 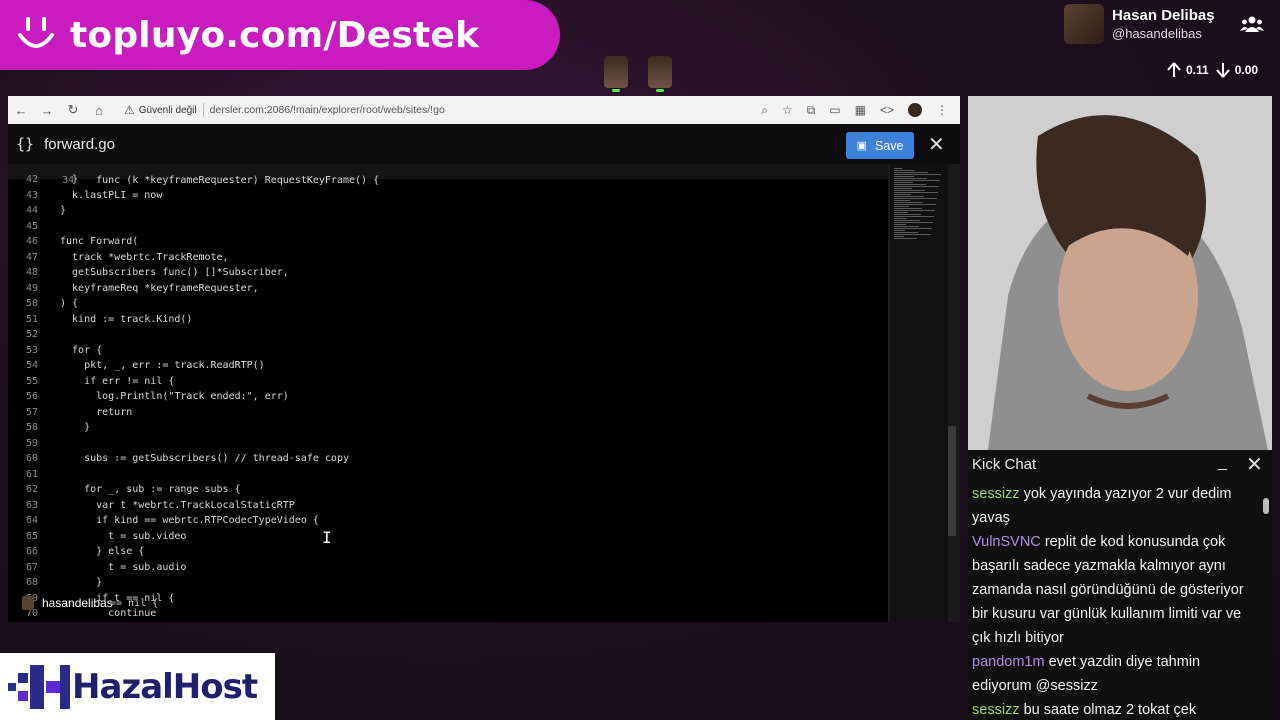 What do you see at coordinates (448, 429) in the screenshot?
I see `code-line: 58 }` at bounding box center [448, 429].